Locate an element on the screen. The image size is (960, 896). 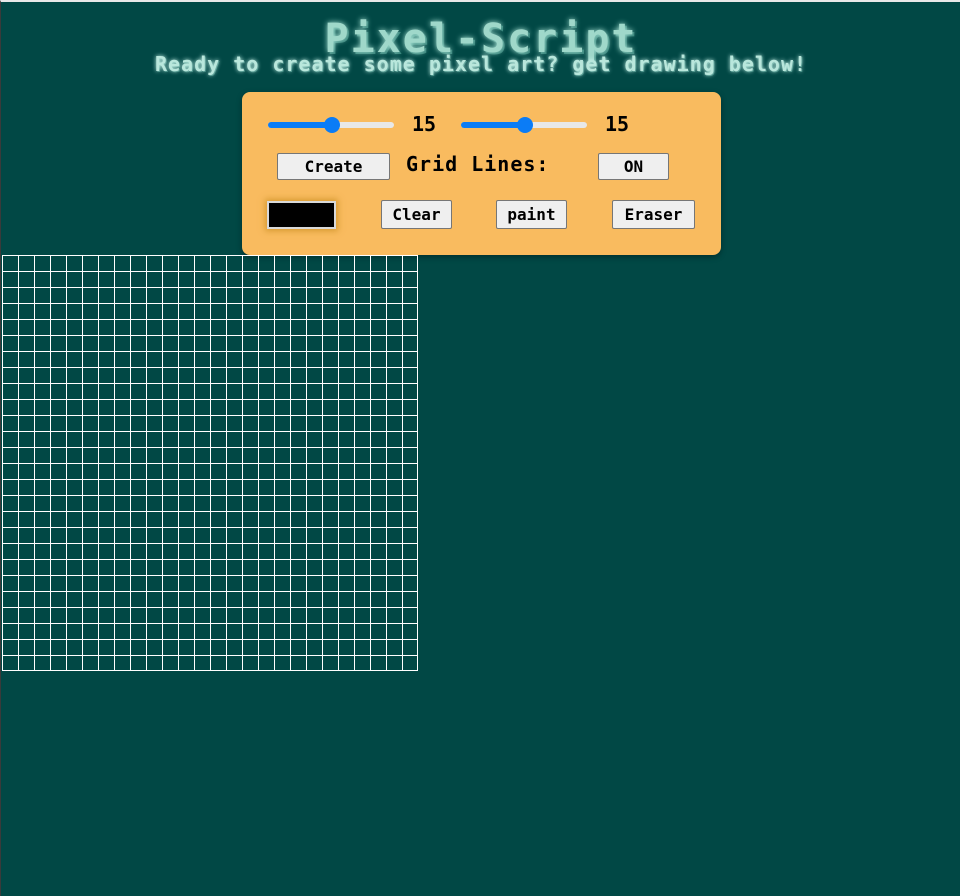
clear-button: Clear is located at coordinates (416, 214).